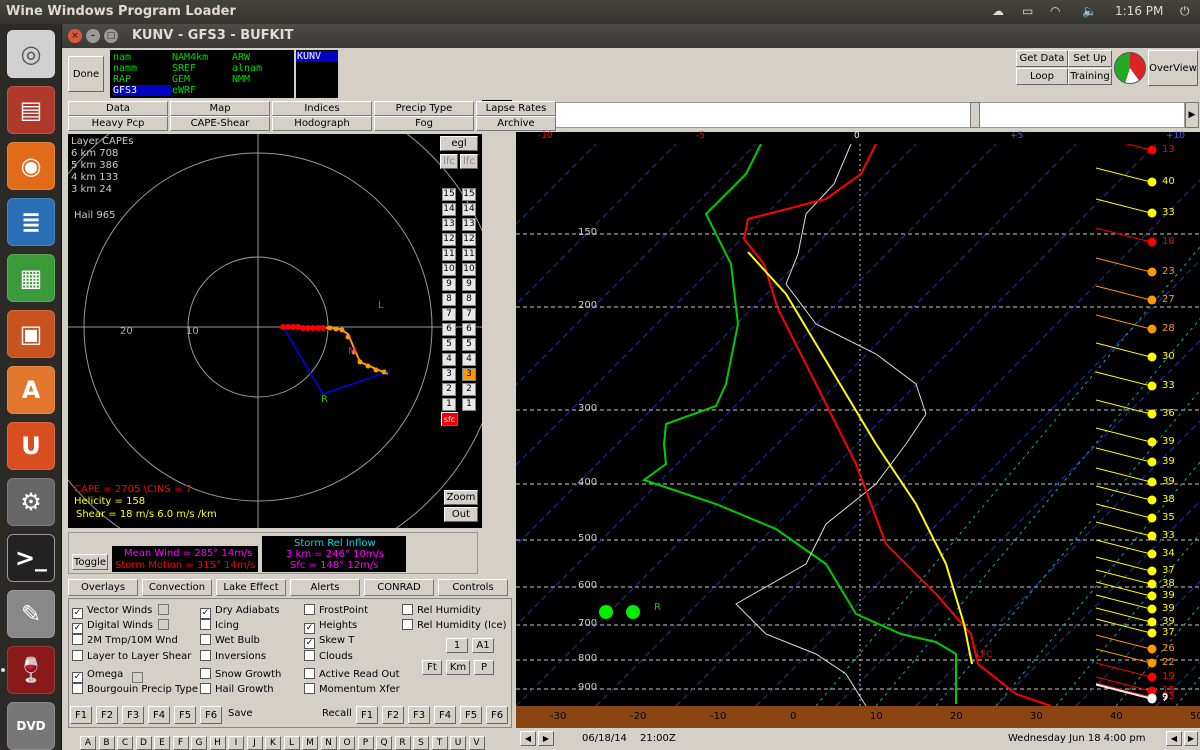 The width and height of the screenshot is (1200, 750). What do you see at coordinates (240, 675) in the screenshot?
I see `checkbox-snow-growth: Snow Growth` at bounding box center [240, 675].